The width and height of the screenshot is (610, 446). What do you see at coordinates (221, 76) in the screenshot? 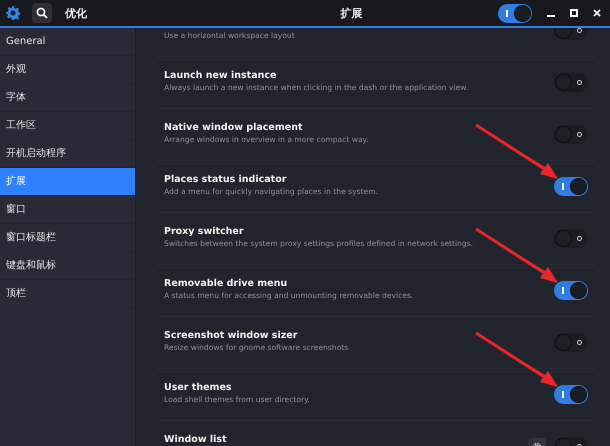
I see `extension-title: Launch new instance` at bounding box center [221, 76].